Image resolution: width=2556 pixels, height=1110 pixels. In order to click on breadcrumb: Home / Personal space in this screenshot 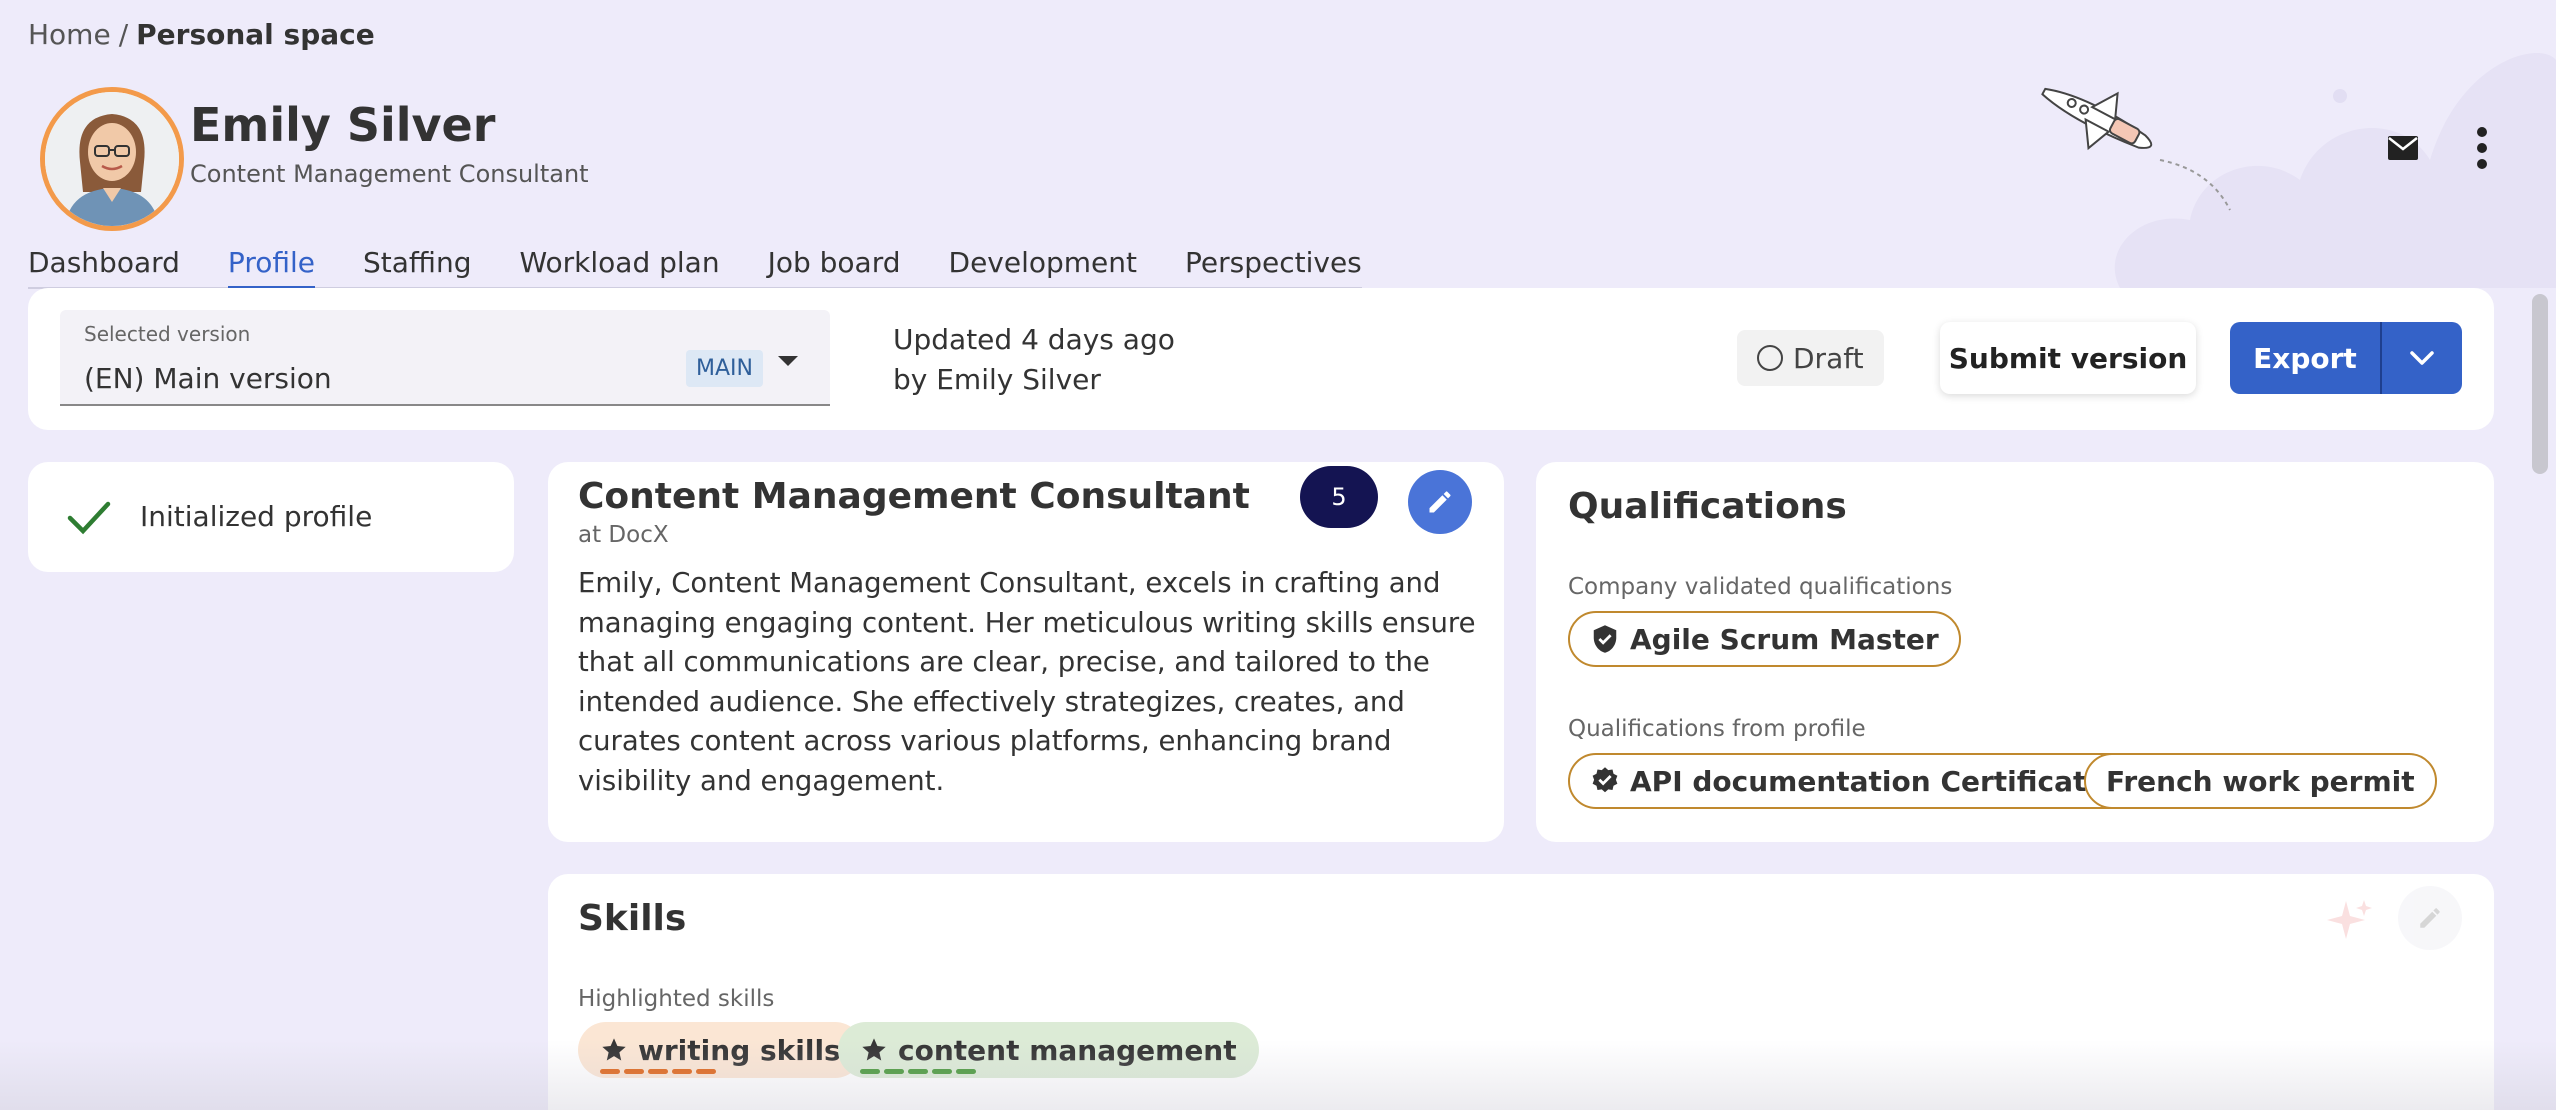, I will do `click(201, 34)`.